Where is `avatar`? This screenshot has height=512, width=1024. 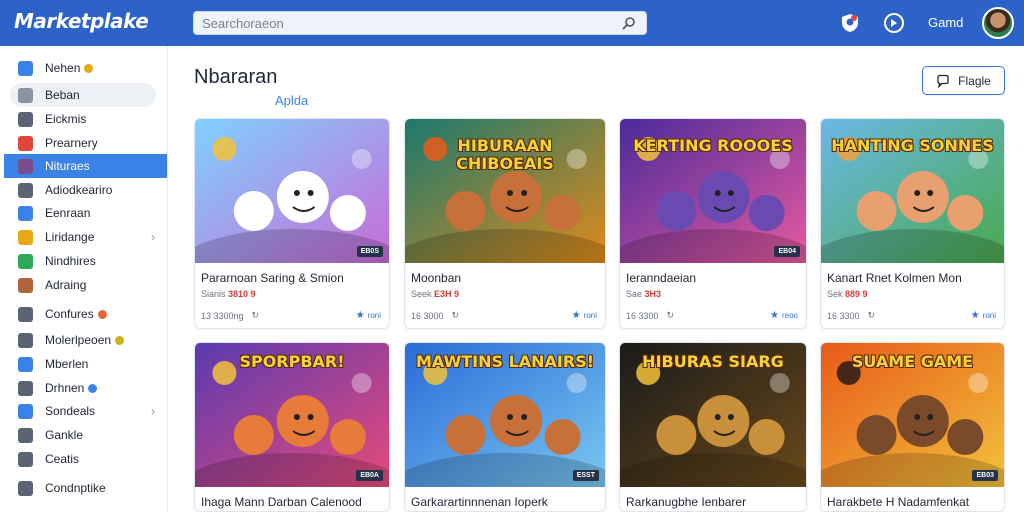
avatar is located at coordinates (998, 23).